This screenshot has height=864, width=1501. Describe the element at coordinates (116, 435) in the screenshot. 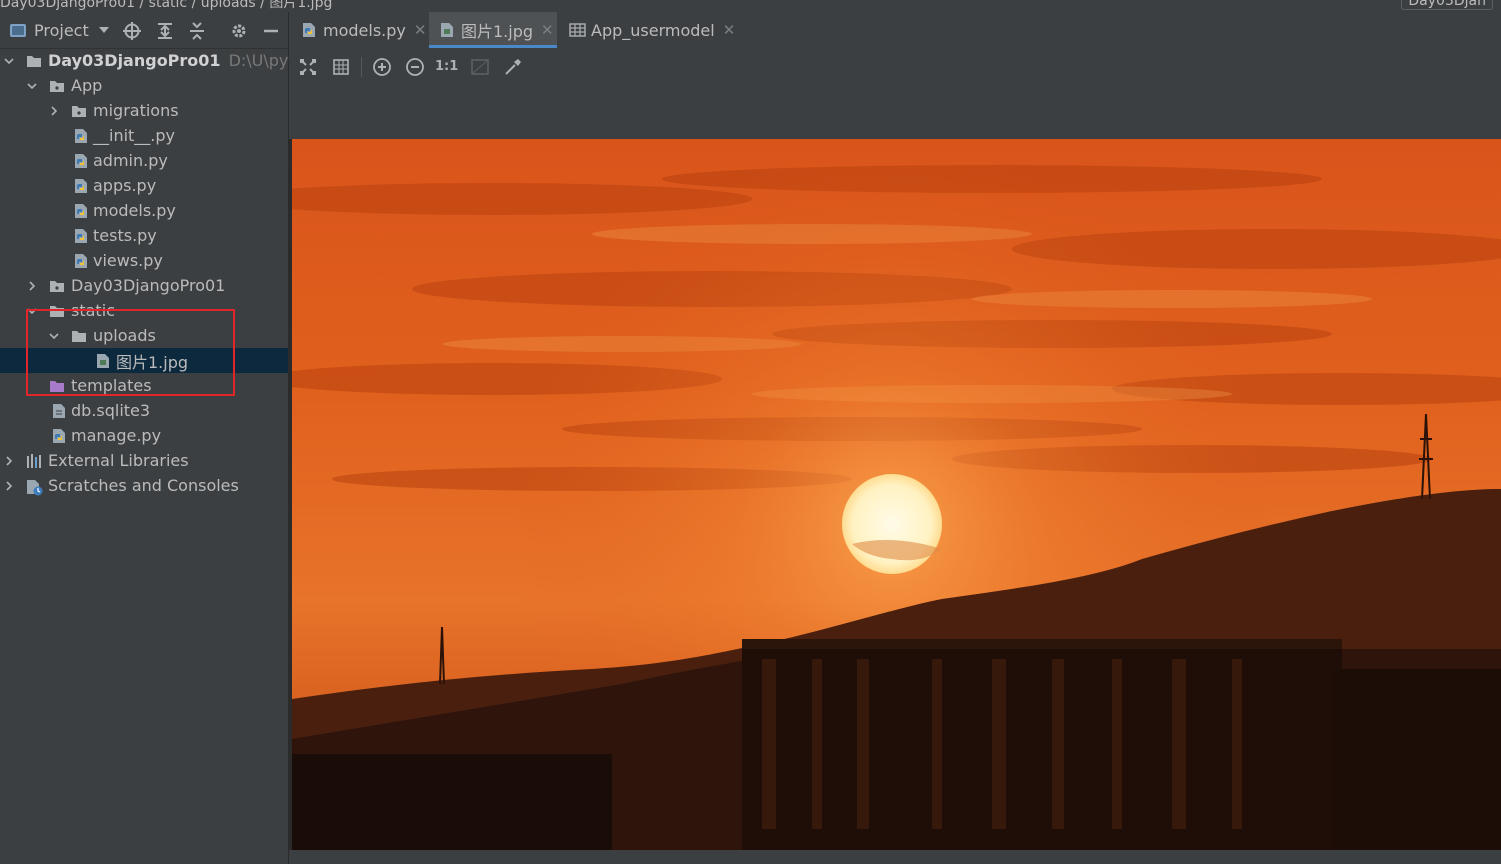

I see `tree-item-label: manage.py` at that location.